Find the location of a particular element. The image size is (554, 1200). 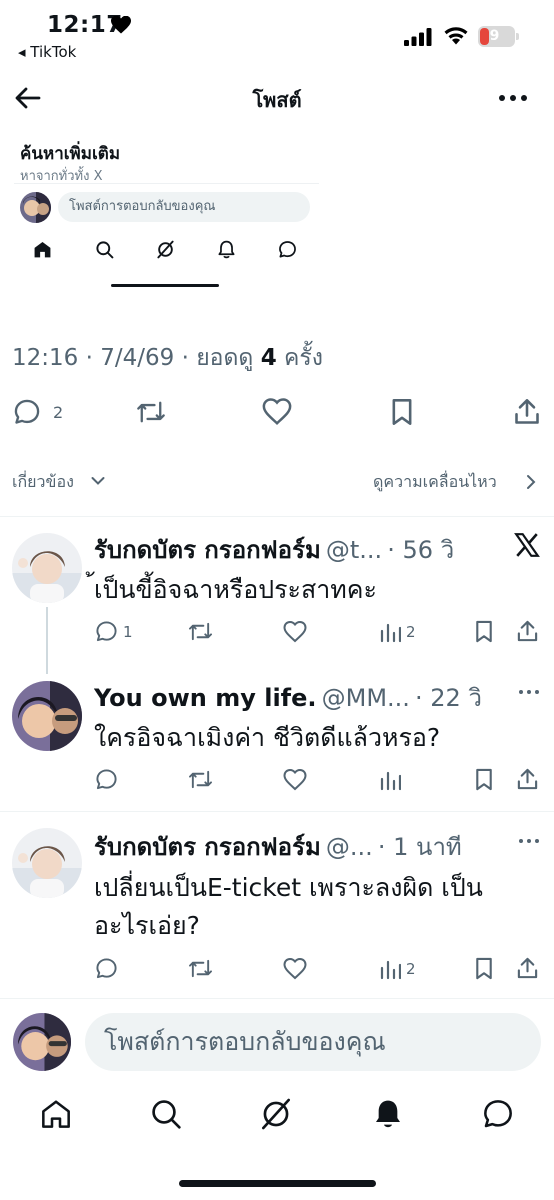

reply-count: 2 is located at coordinates (58, 412).